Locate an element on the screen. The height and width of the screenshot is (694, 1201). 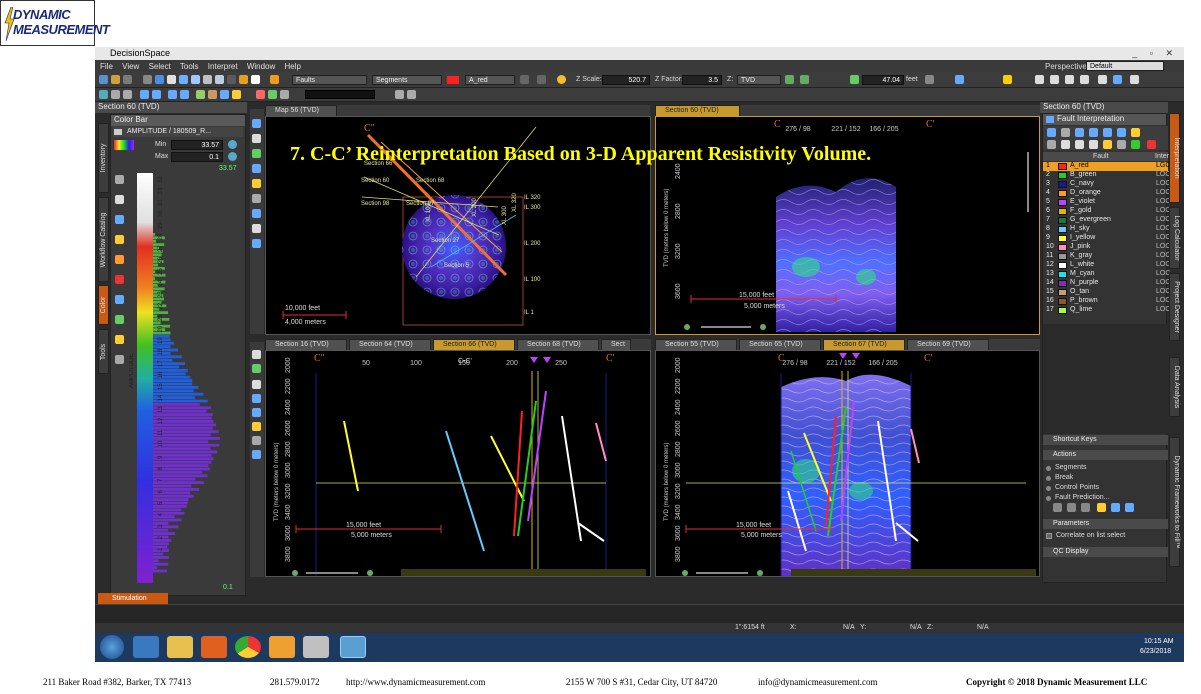
color-field is located at coordinates (340, 94).